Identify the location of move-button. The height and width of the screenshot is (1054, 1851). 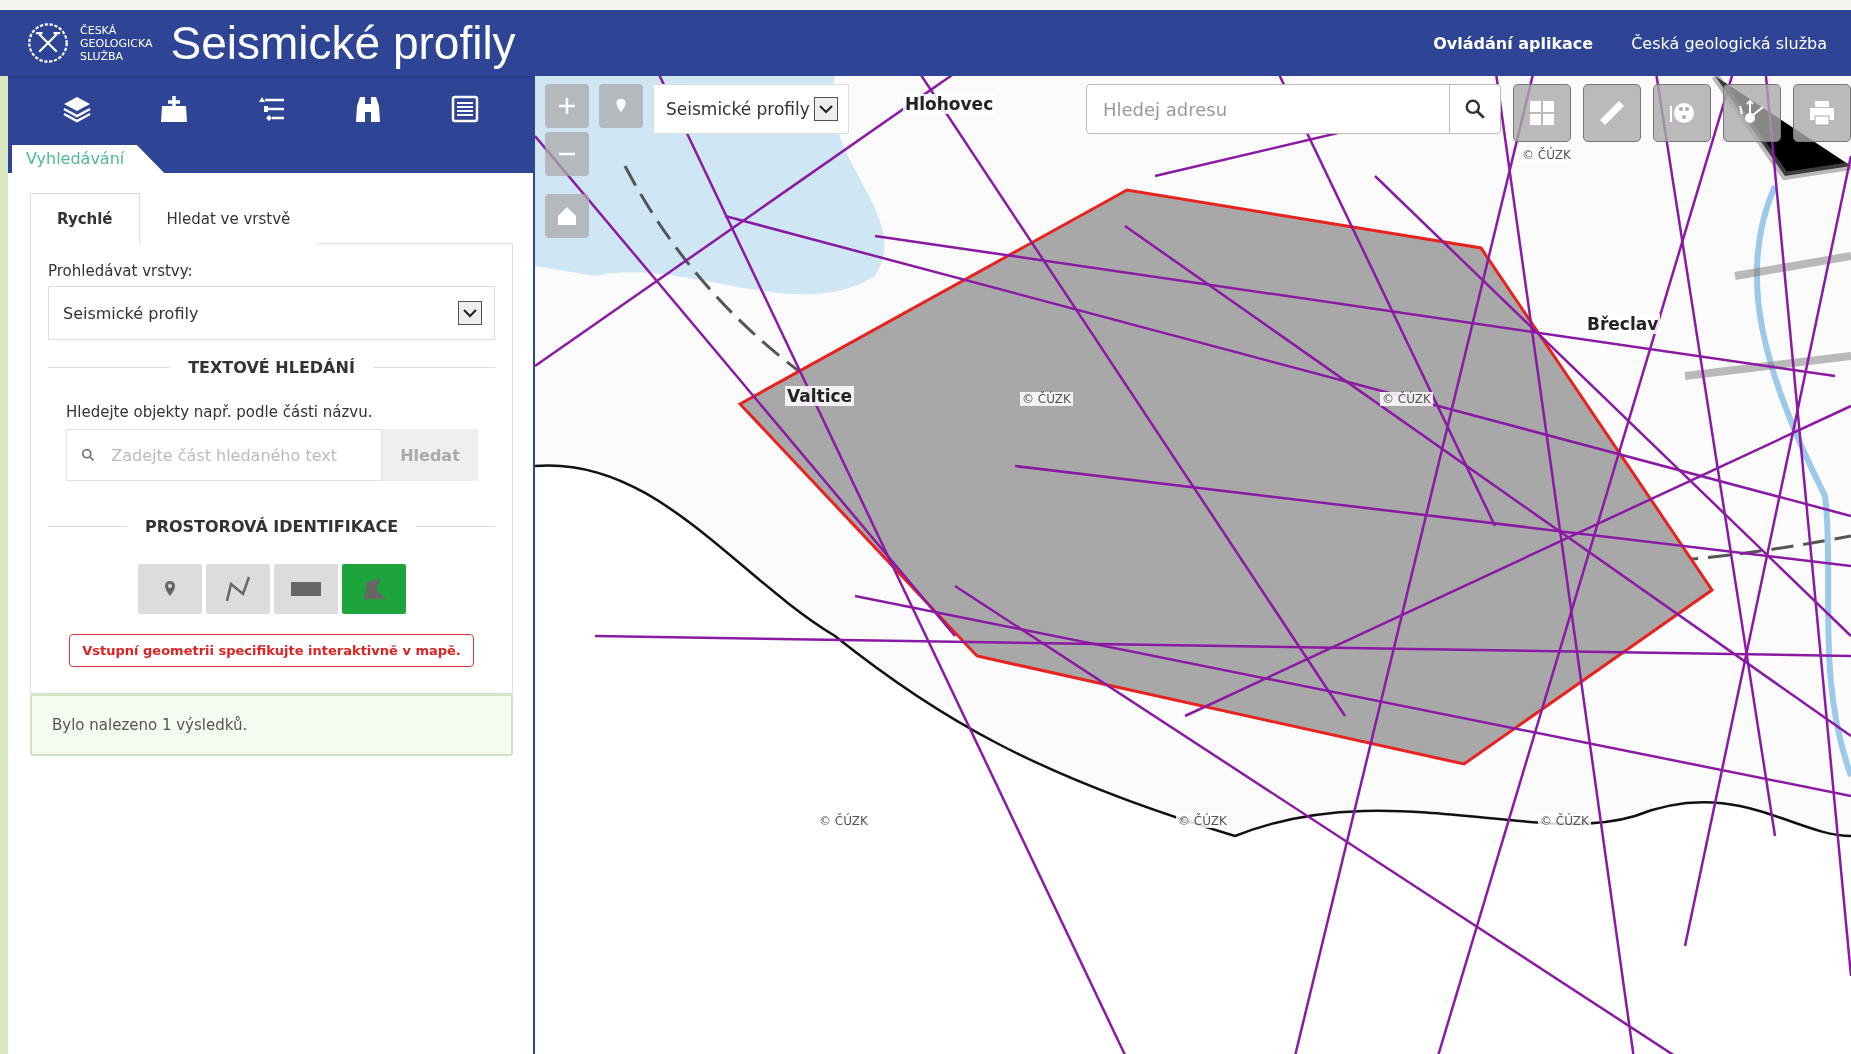
(1752, 113).